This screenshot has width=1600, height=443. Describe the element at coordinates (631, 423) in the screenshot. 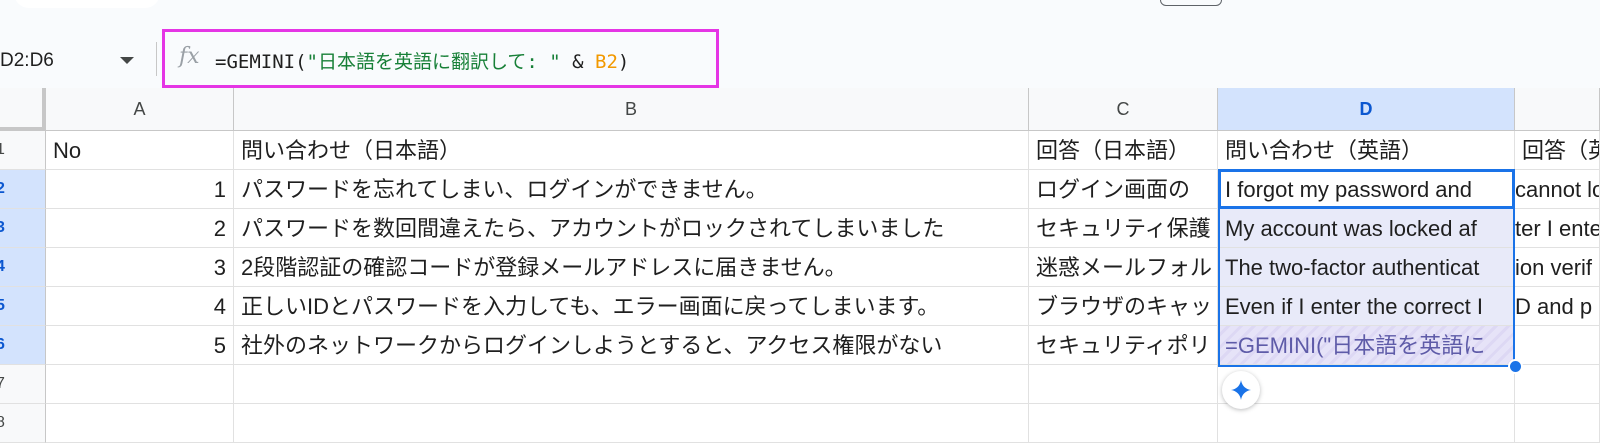

I see `cell-b8` at that location.